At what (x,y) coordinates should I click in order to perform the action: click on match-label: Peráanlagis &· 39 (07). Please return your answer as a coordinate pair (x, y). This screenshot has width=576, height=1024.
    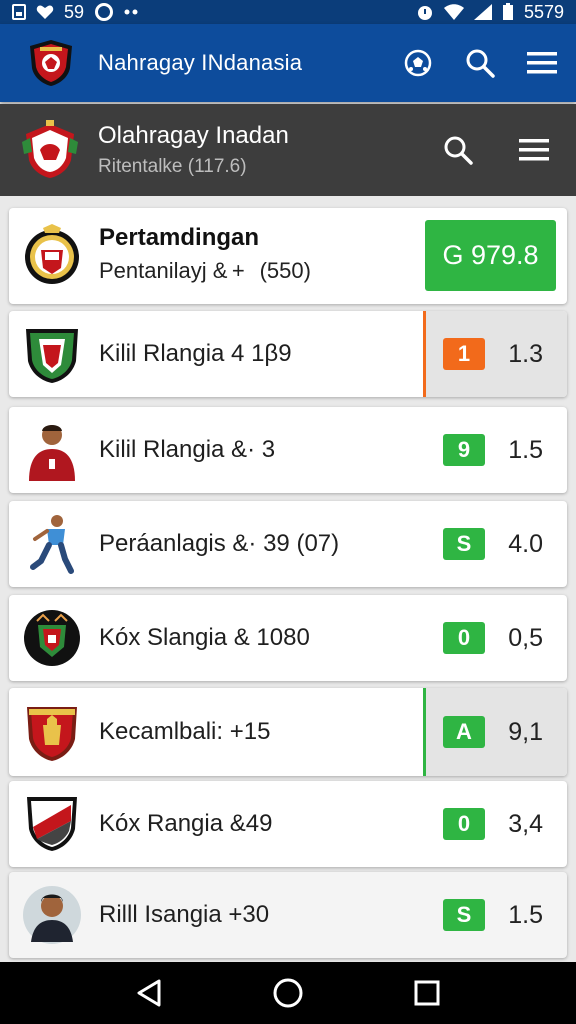
    Looking at the image, I should click on (219, 543).